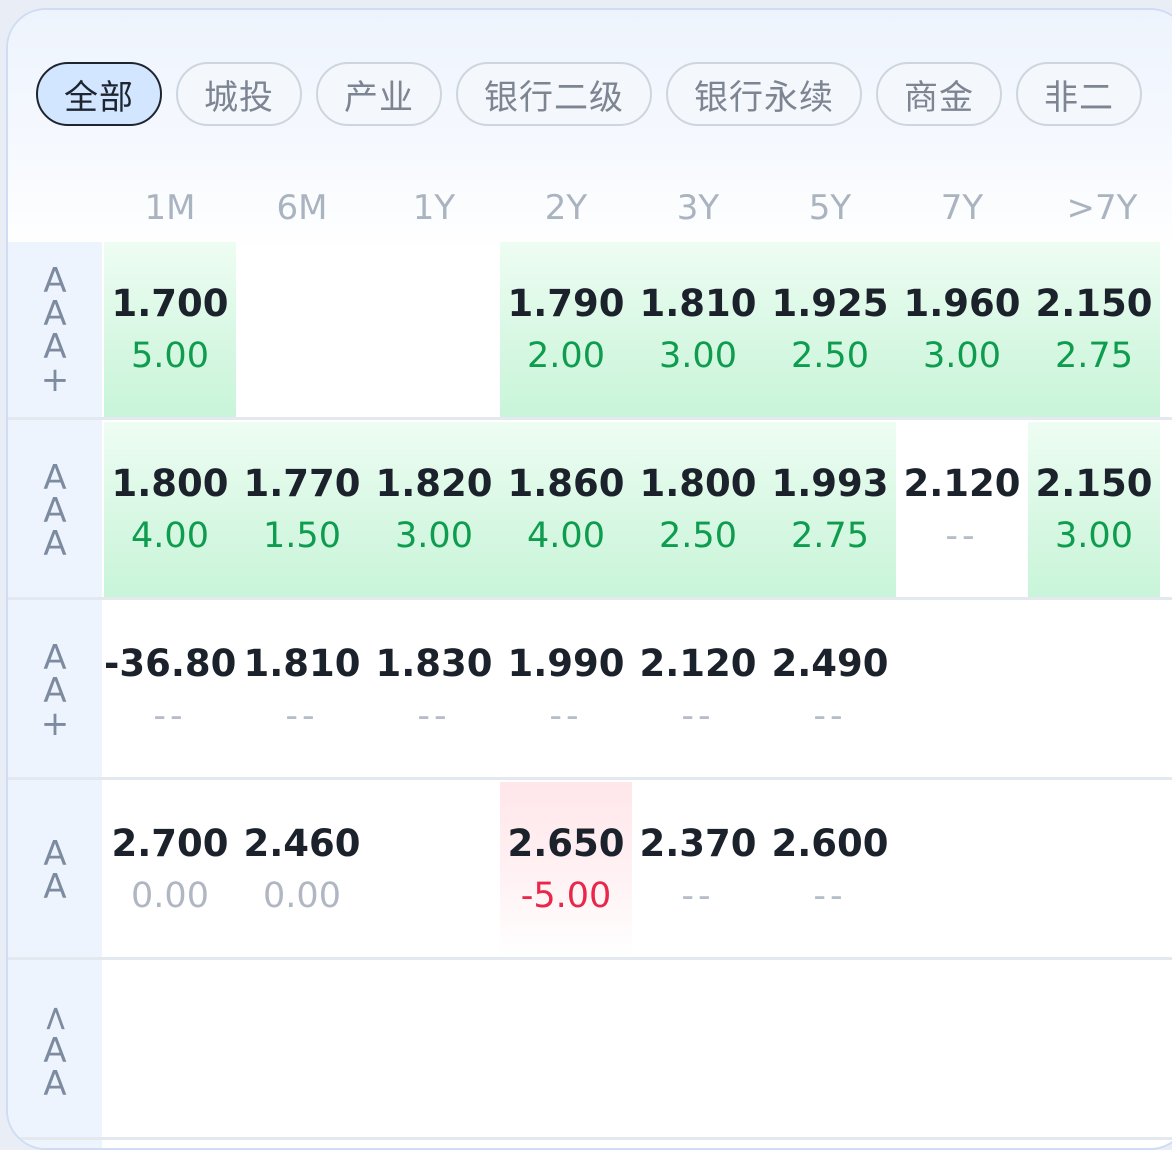 This screenshot has width=1172, height=1150. I want to click on yield-cell: 2.460 0.00, so click(302, 869).